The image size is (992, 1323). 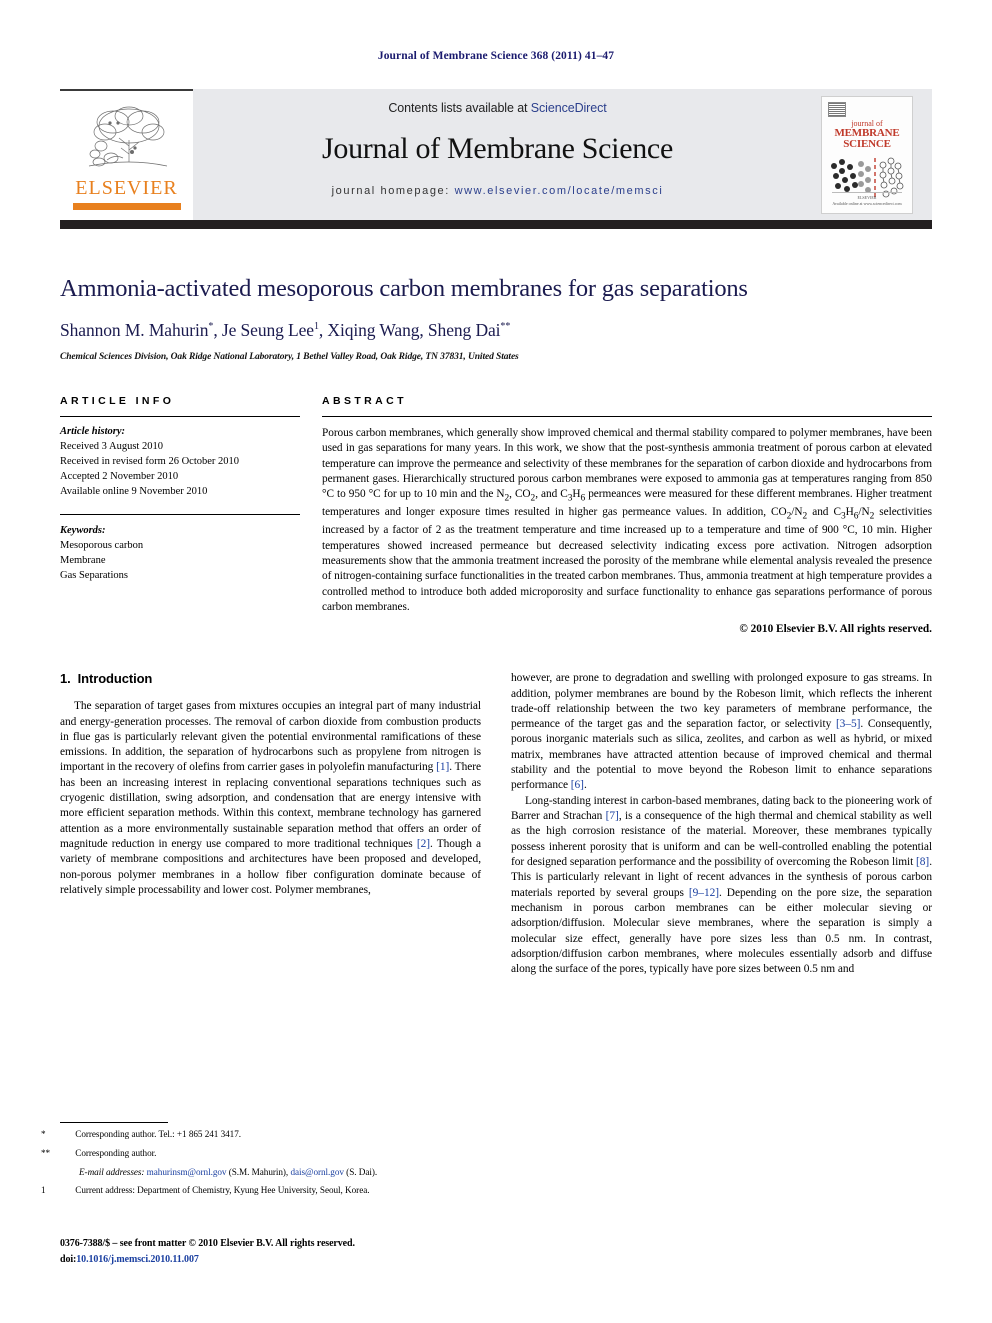 What do you see at coordinates (126, 187) in the screenshot?
I see `elsevier-wordmark: ELSEVIER` at bounding box center [126, 187].